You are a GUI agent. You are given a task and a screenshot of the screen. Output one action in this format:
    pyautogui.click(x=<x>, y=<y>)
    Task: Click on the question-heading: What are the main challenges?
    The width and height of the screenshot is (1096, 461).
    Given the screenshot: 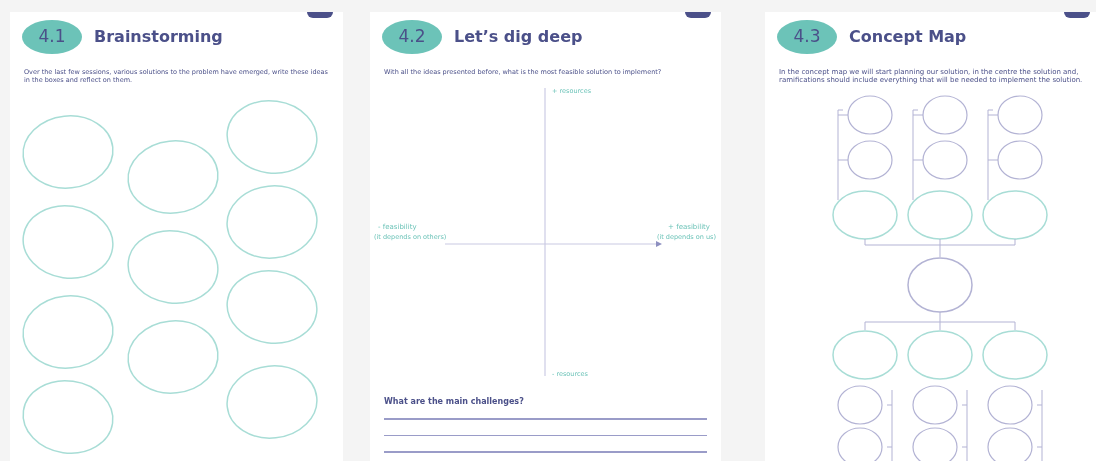 What is the action you would take?
    pyautogui.click(x=454, y=402)
    